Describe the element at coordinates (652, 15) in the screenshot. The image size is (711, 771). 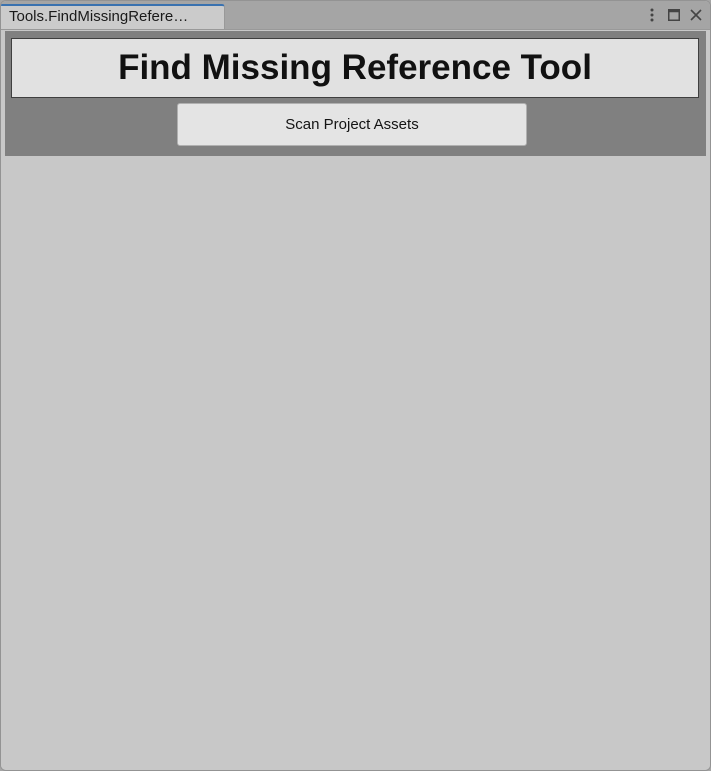
I see `kebab-menu-icon` at that location.